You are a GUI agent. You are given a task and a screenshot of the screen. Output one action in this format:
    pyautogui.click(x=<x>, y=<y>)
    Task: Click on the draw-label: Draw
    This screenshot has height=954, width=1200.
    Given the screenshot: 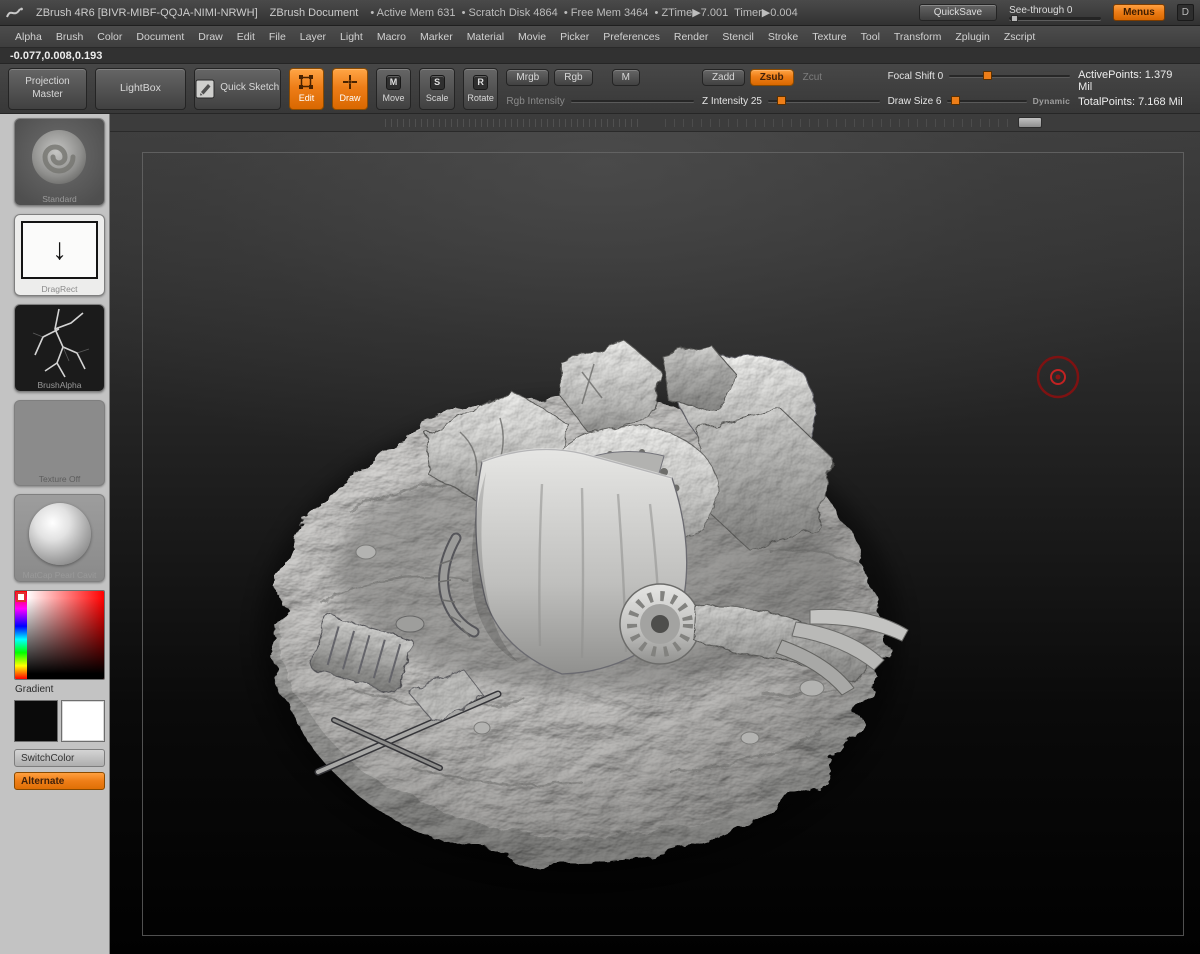 What is the action you would take?
    pyautogui.click(x=350, y=98)
    